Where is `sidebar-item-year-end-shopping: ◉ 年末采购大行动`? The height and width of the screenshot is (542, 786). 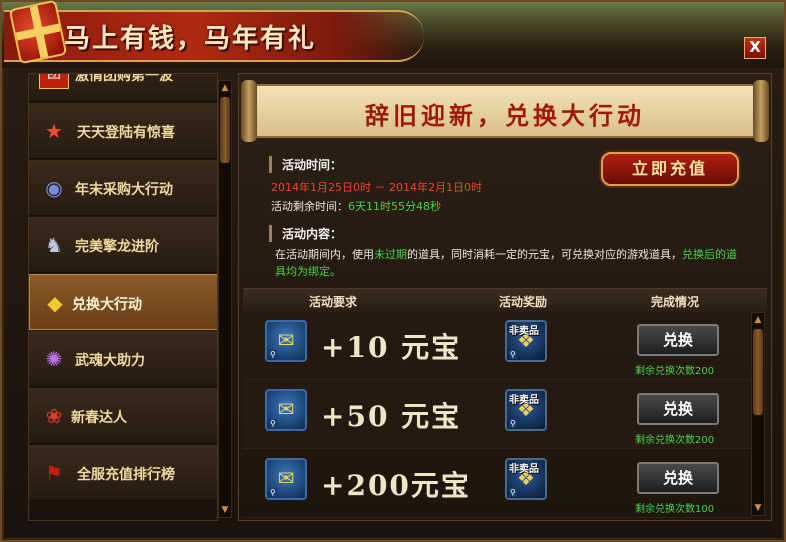
sidebar-item-year-end-shopping: ◉ 年末采购大行动 is located at coordinates (123, 188).